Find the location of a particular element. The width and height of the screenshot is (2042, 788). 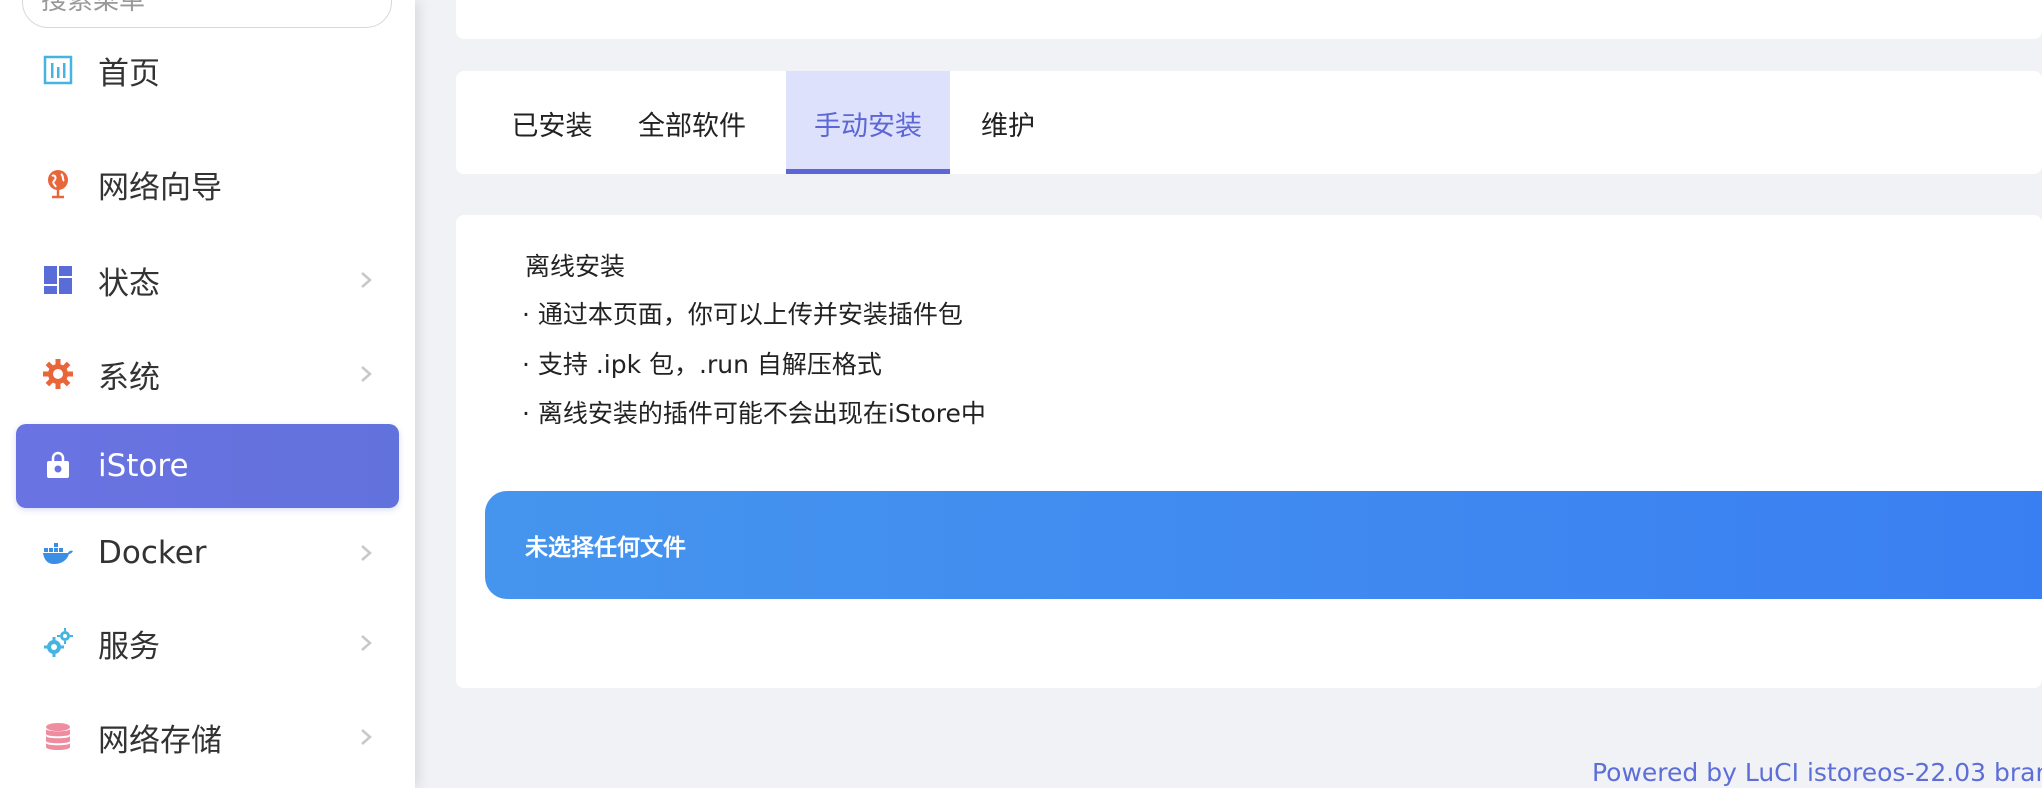

sidebar-item-istore: iStore is located at coordinates (207, 466).